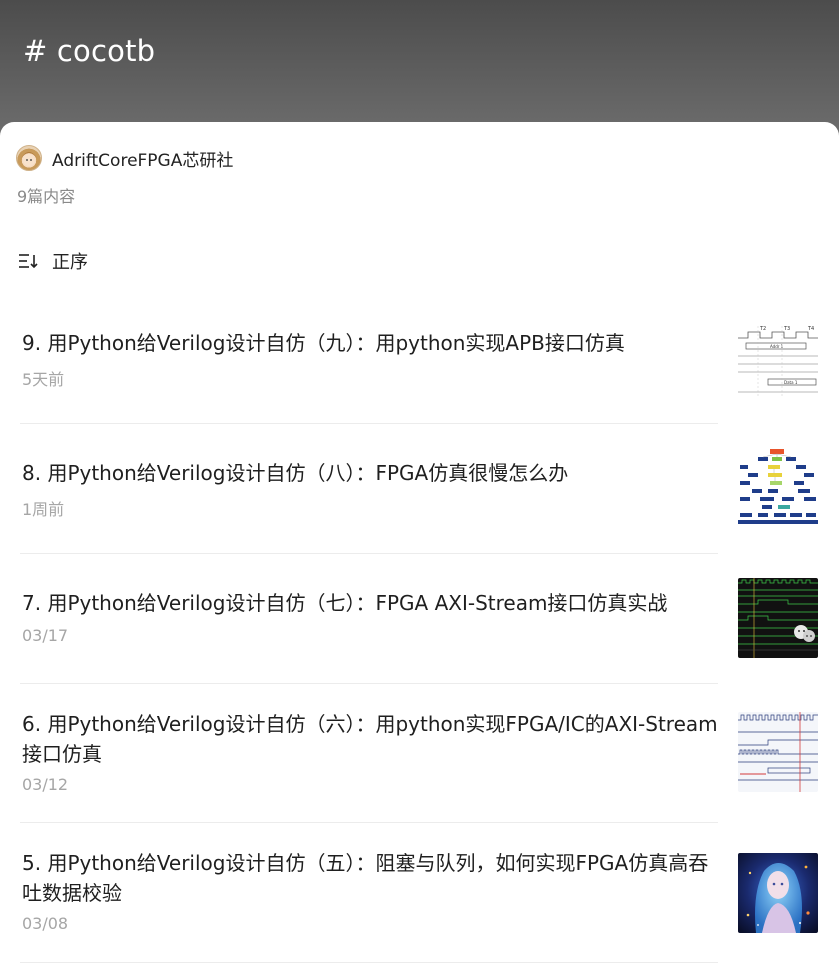  What do you see at coordinates (778, 893) in the screenshot?
I see `illustration-thumbnail` at bounding box center [778, 893].